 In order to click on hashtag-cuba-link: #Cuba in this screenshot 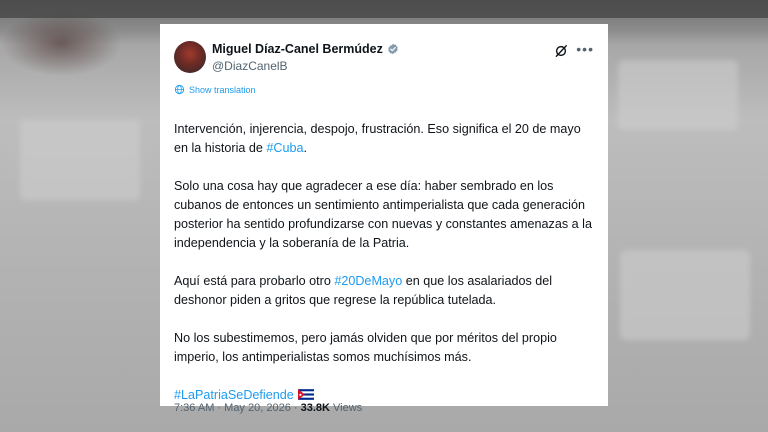, I will do `click(284, 148)`.